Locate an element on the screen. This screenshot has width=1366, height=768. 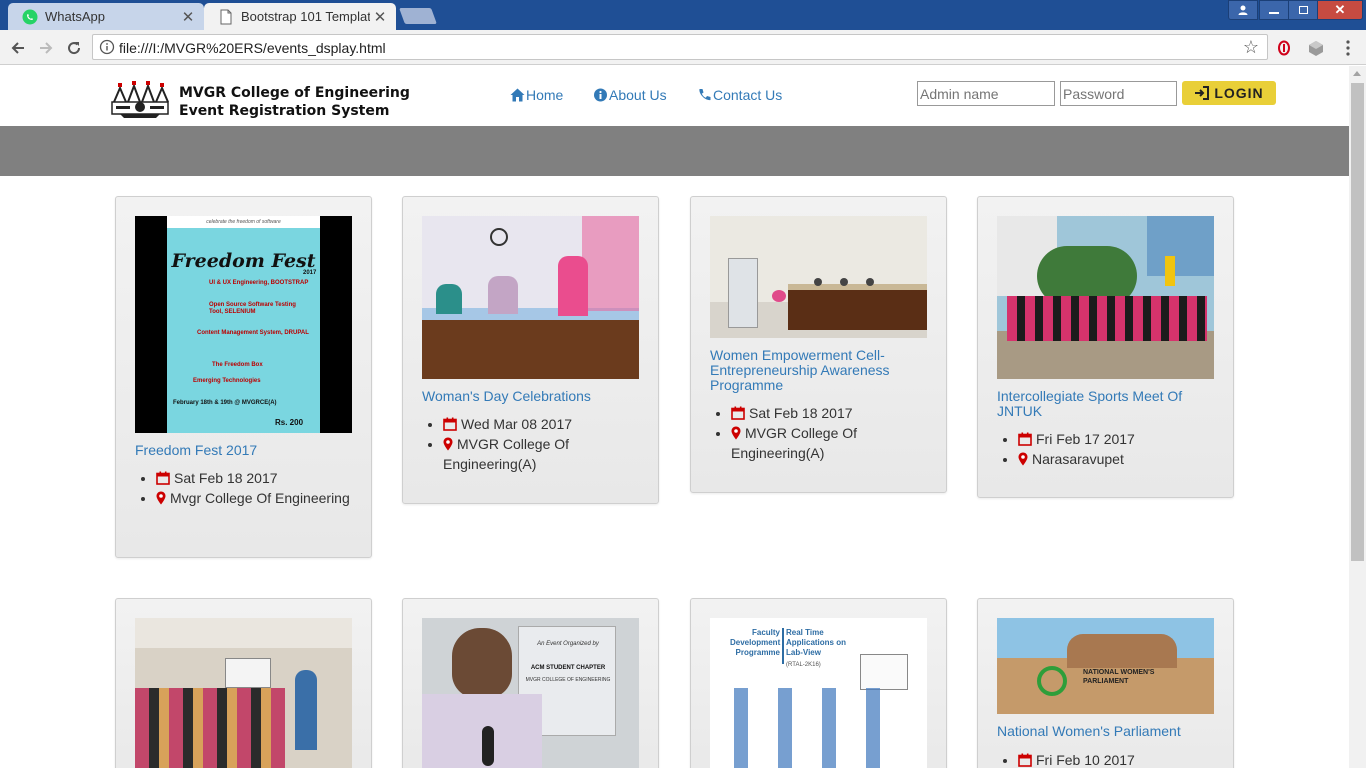
browser-titlebar: WhatsApp ✕ Bootstrap 101 Template ✕ ✕ is located at coordinates (683, 15).